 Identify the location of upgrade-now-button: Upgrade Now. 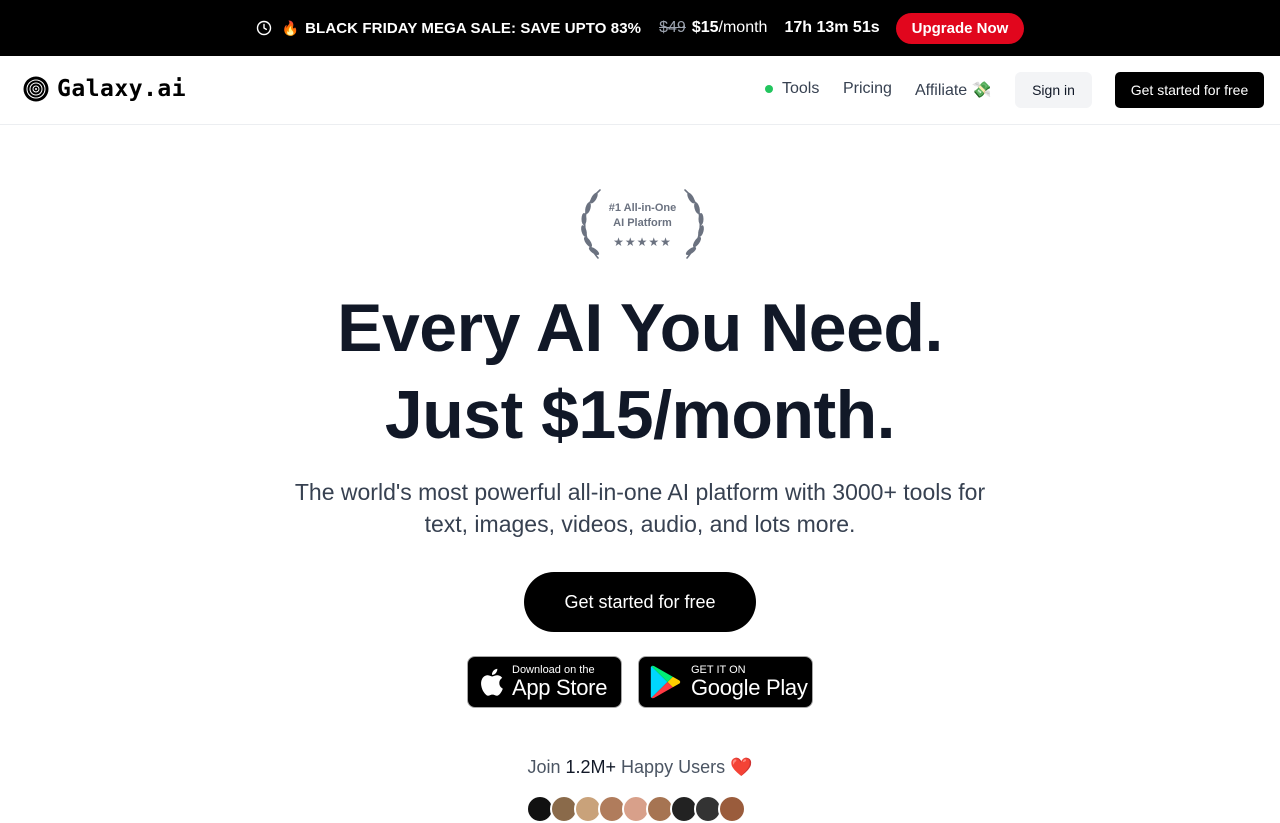
(960, 28).